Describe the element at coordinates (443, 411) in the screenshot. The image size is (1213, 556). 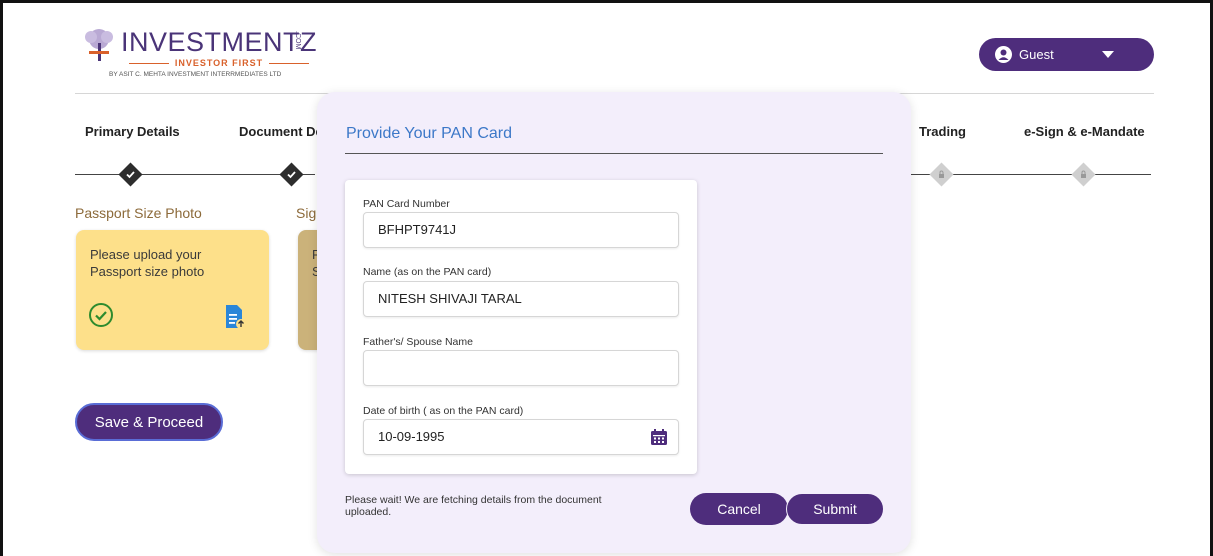
I see `dob-label: Date of birth ( as on the PAN card)` at that location.